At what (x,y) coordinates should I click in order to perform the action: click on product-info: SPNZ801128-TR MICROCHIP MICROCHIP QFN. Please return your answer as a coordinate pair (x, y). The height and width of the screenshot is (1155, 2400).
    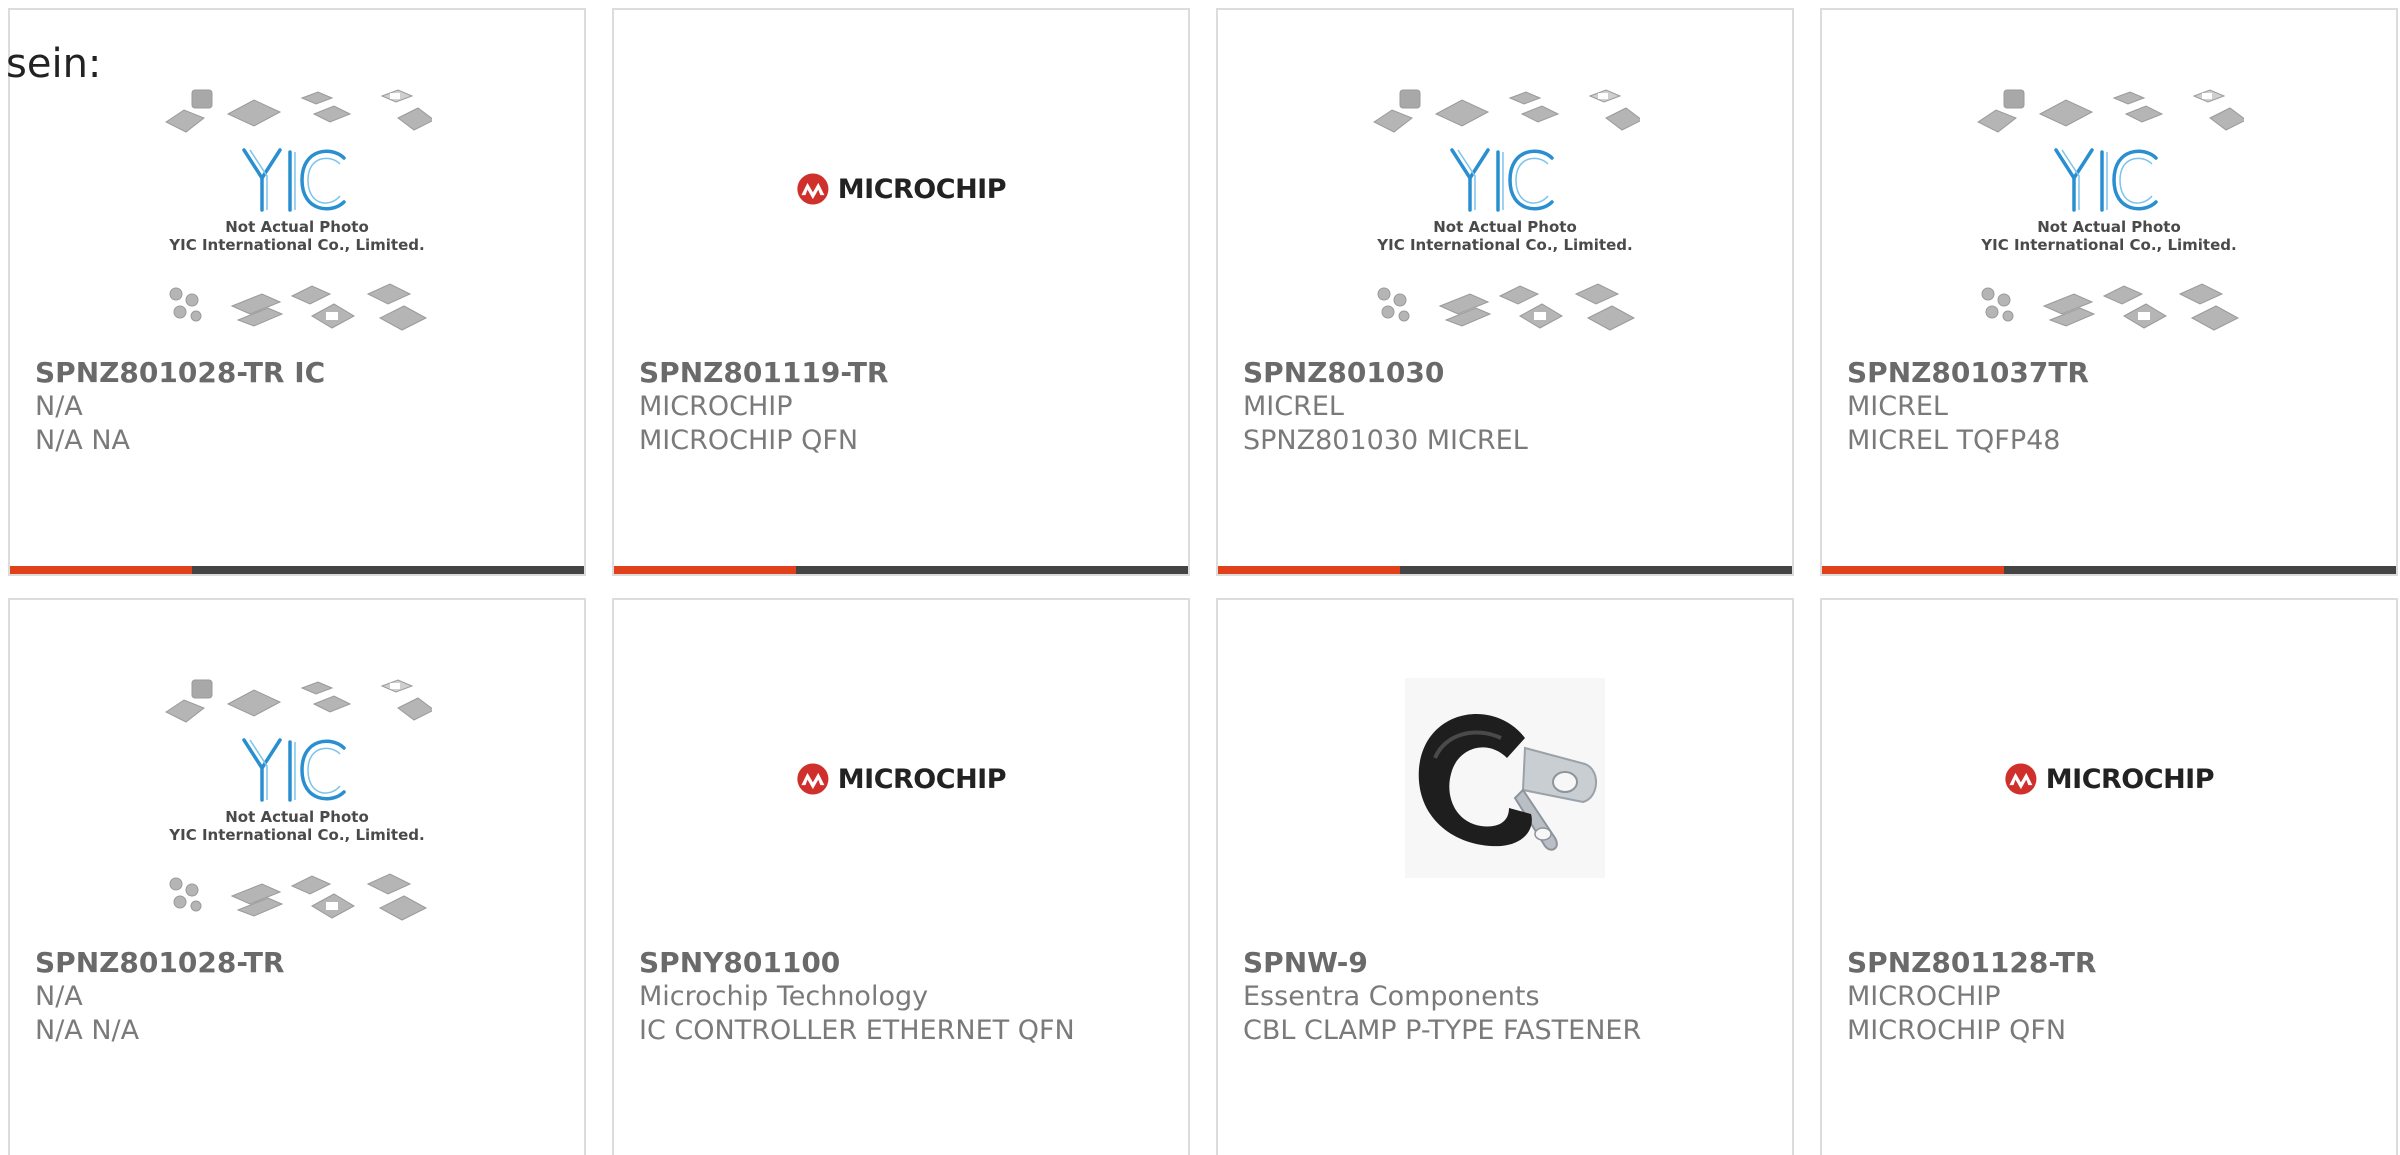
    Looking at the image, I should click on (2111, 997).